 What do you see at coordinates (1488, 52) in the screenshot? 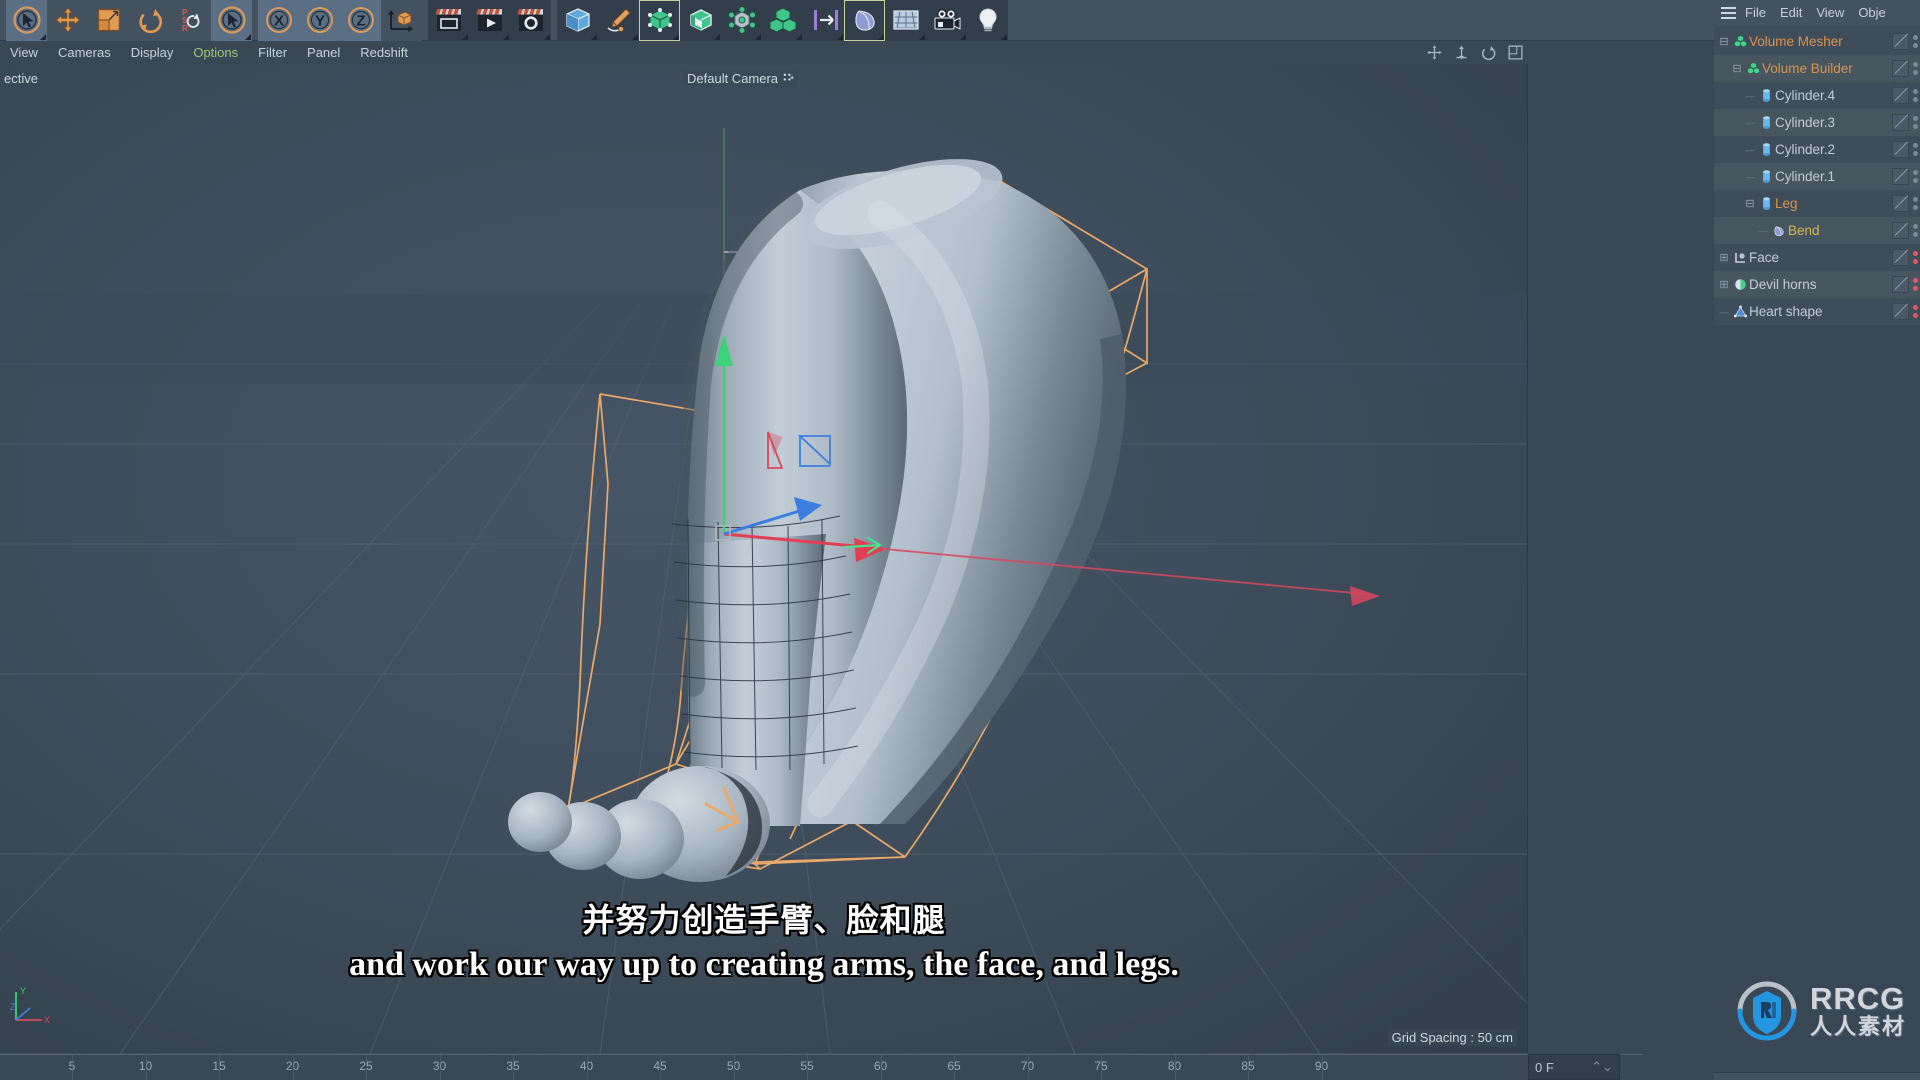
I see `rotate-view-icon` at bounding box center [1488, 52].